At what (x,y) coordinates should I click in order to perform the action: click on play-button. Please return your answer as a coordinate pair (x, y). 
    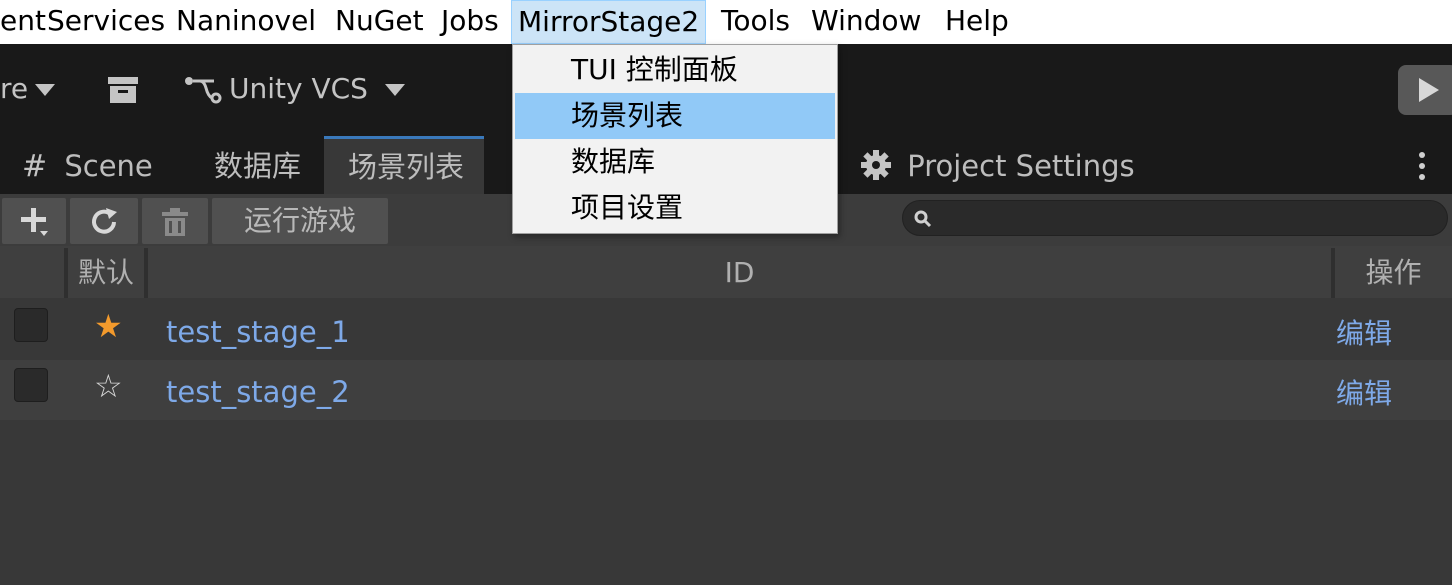
    Looking at the image, I should click on (1425, 90).